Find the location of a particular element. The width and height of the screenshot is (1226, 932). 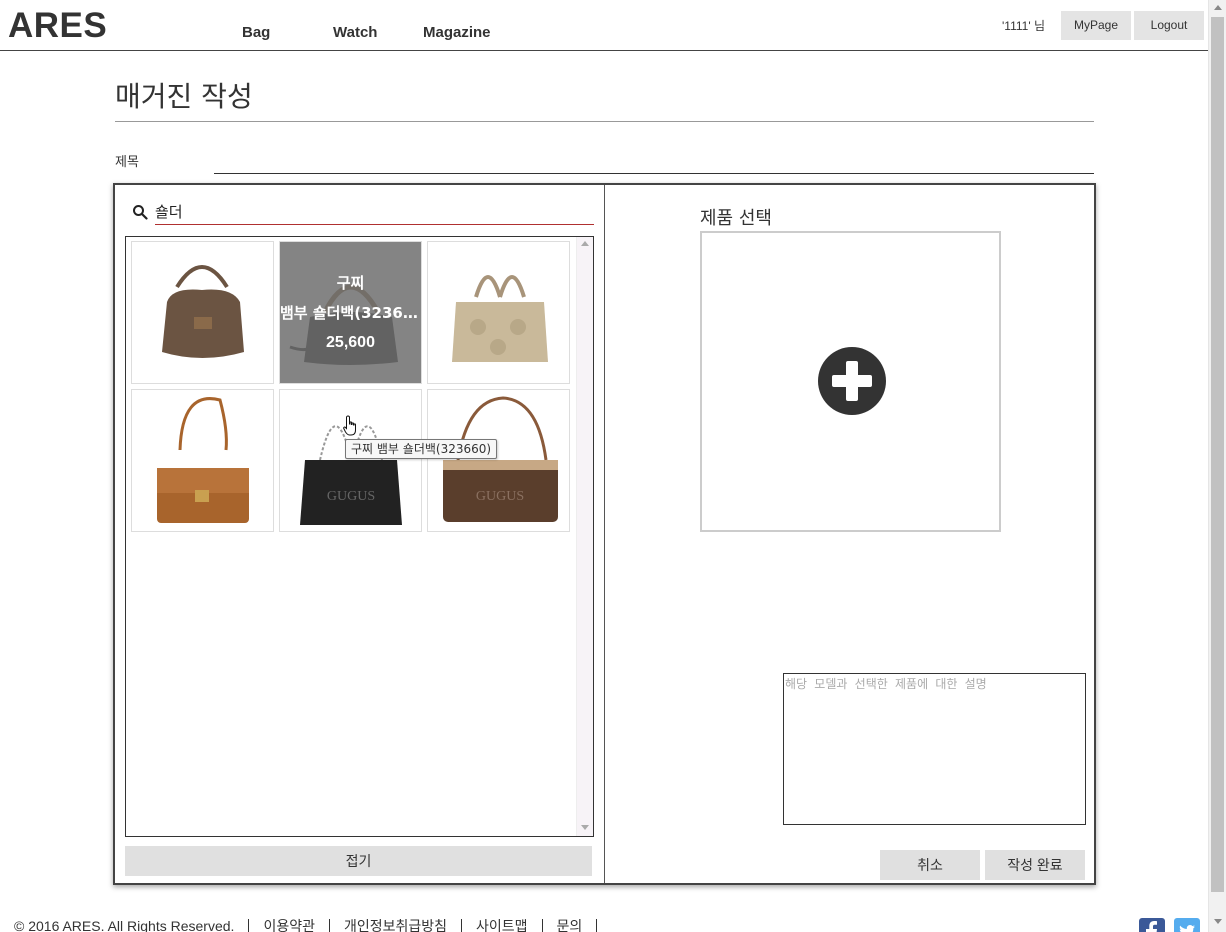

result-card: 구찌뱀부 숄더백(323660) 25,600 is located at coordinates (350, 312).